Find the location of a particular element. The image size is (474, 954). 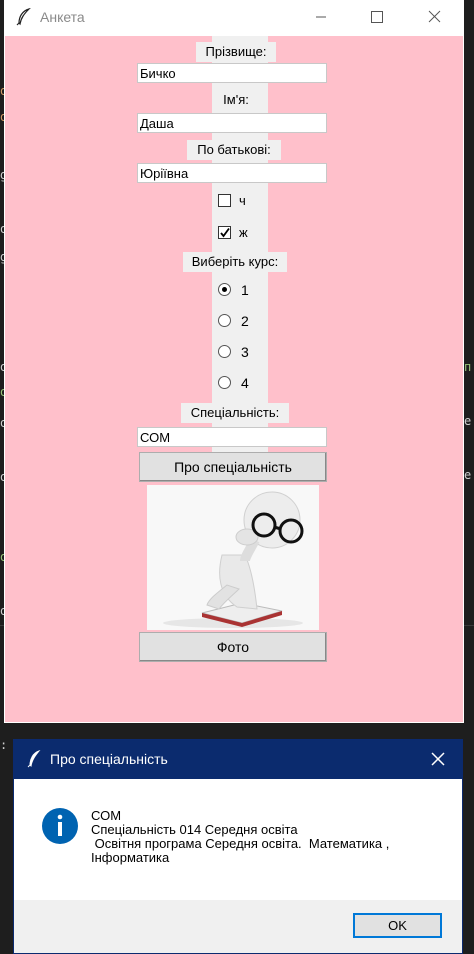

specialty-input: СОМ is located at coordinates (232, 437).